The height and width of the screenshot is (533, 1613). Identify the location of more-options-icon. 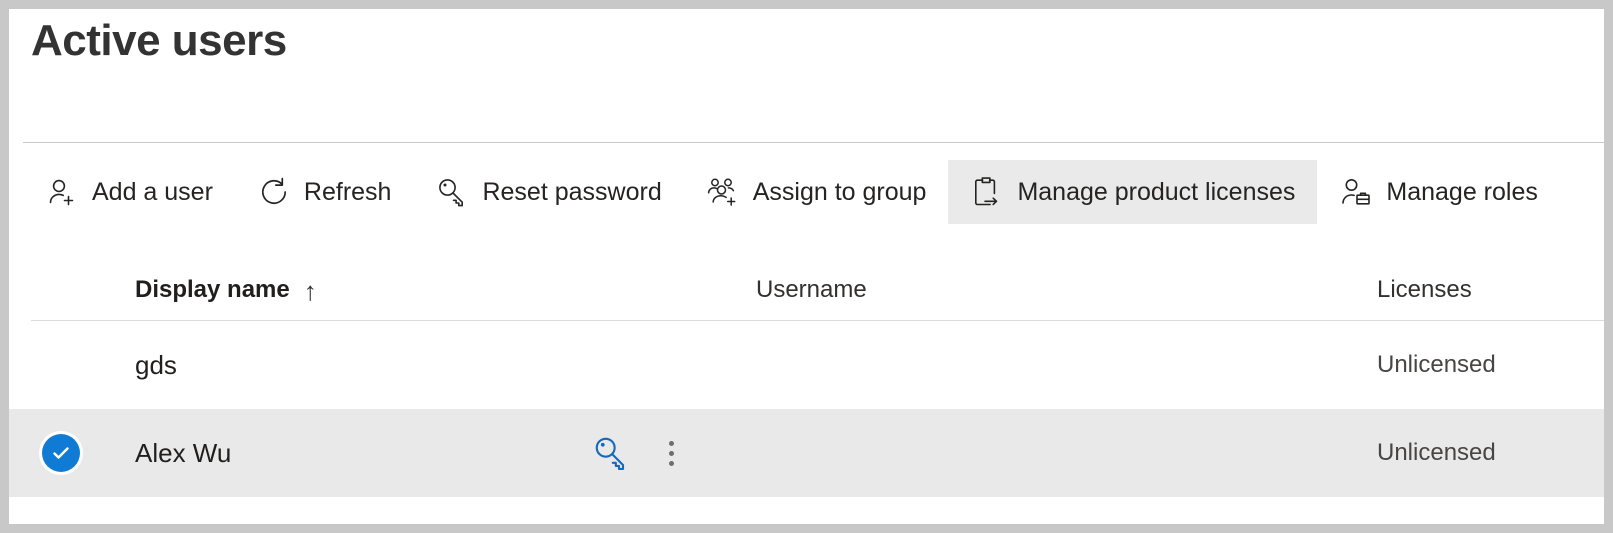
(671, 453).